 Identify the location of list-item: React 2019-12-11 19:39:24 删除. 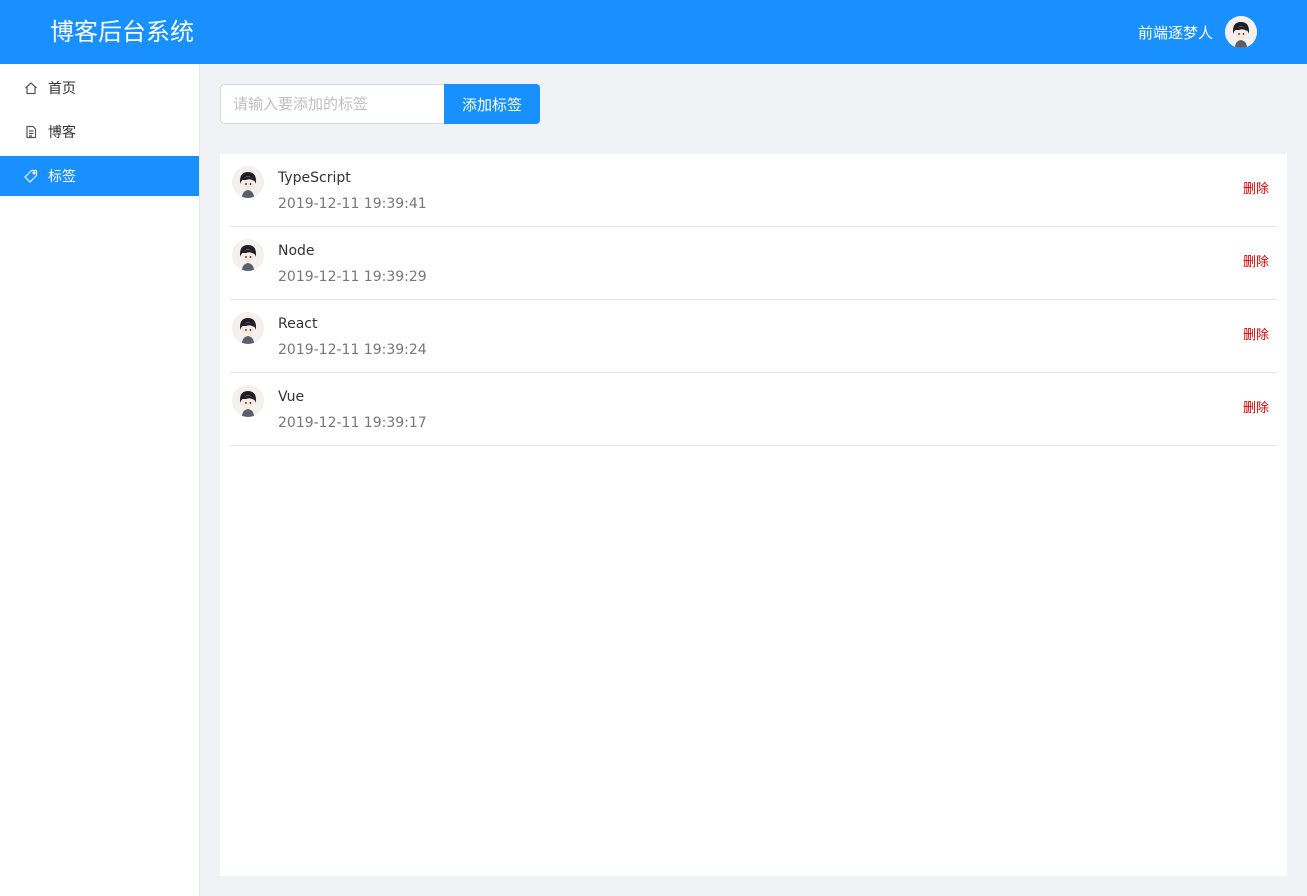
(753, 336).